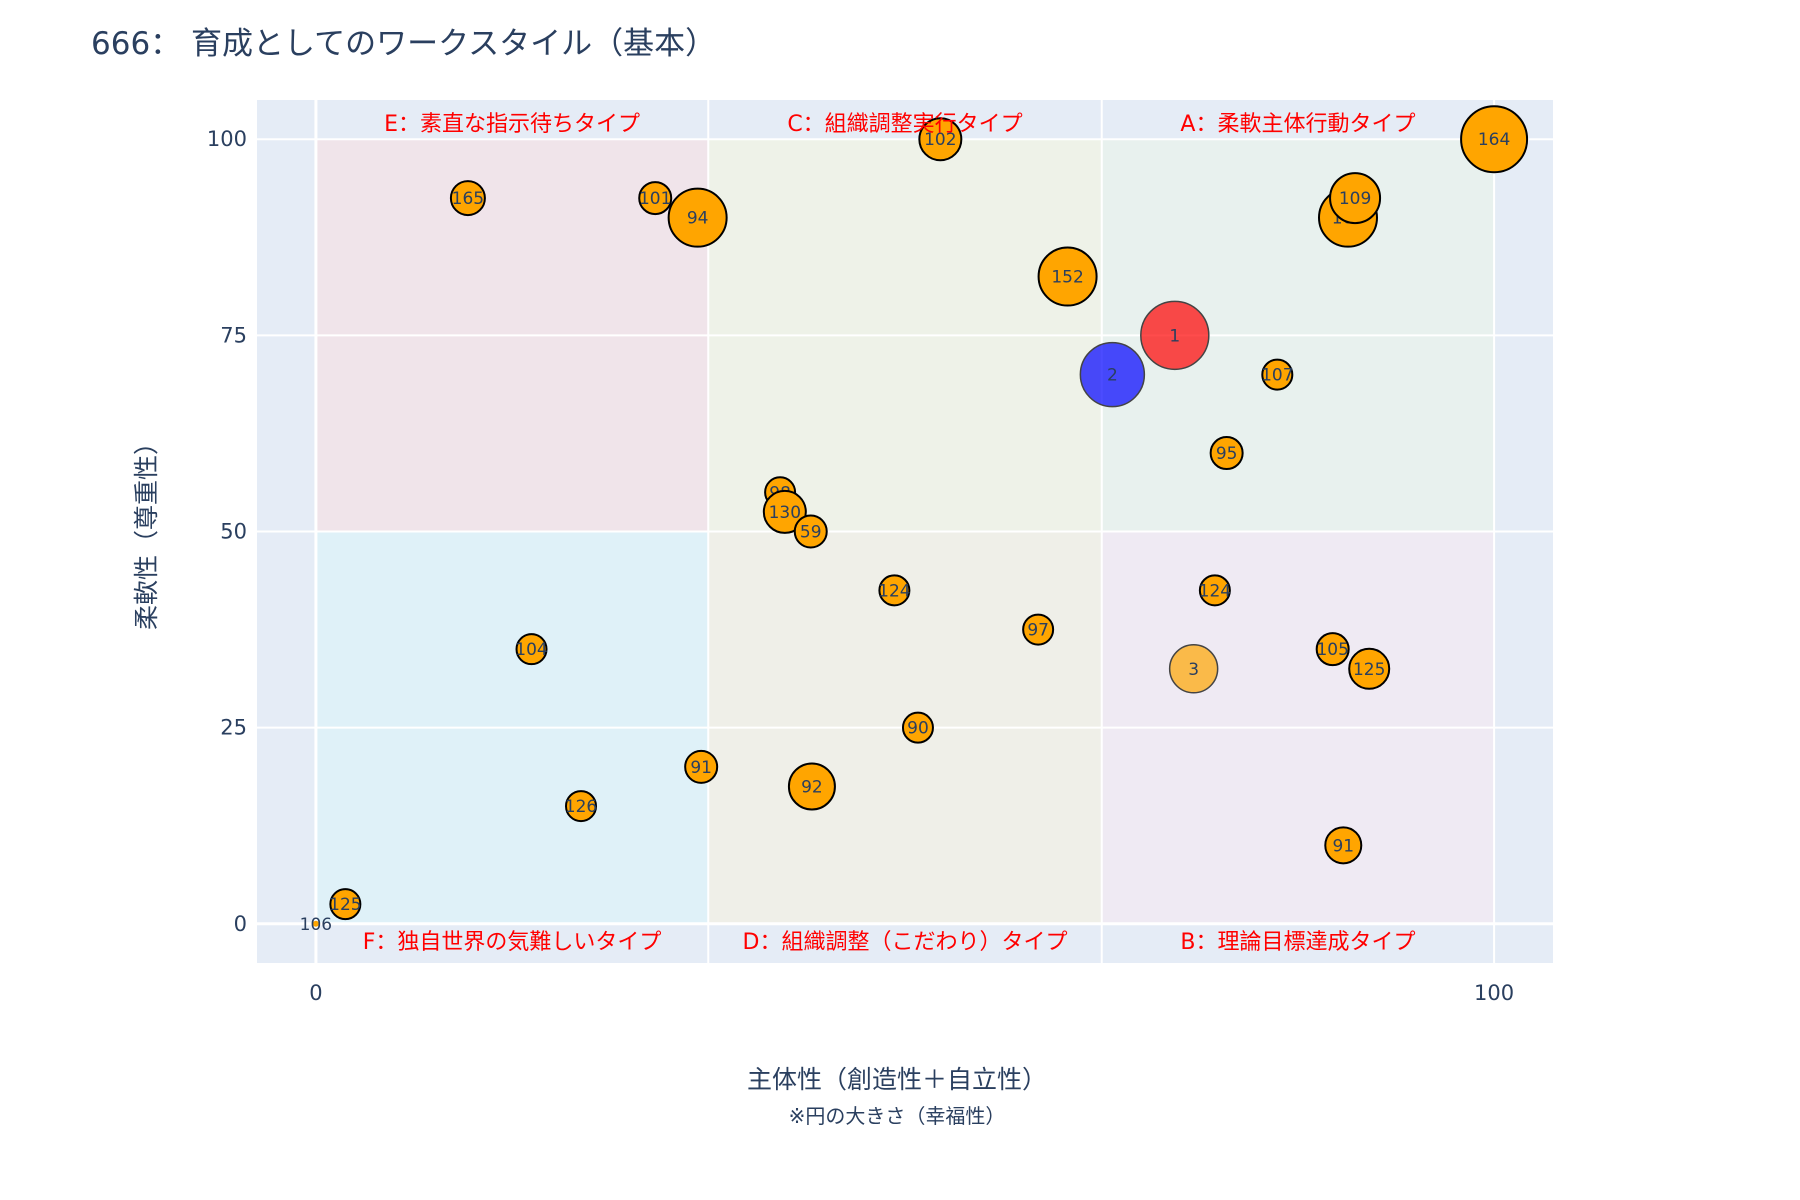 This screenshot has height=1200, width=1800. Describe the element at coordinates (233, 532) in the screenshot. I see `y-tick-label: 50` at that location.